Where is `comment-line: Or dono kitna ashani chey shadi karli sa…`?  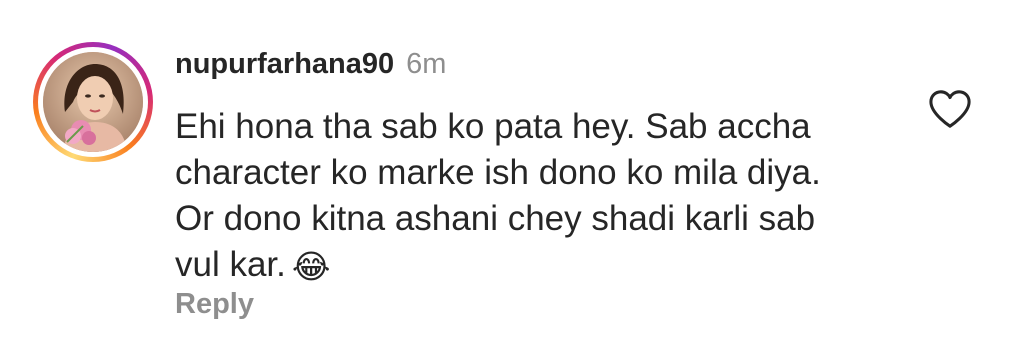 comment-line: Or dono kitna ashani chey shadi karli sa… is located at coordinates (495, 218).